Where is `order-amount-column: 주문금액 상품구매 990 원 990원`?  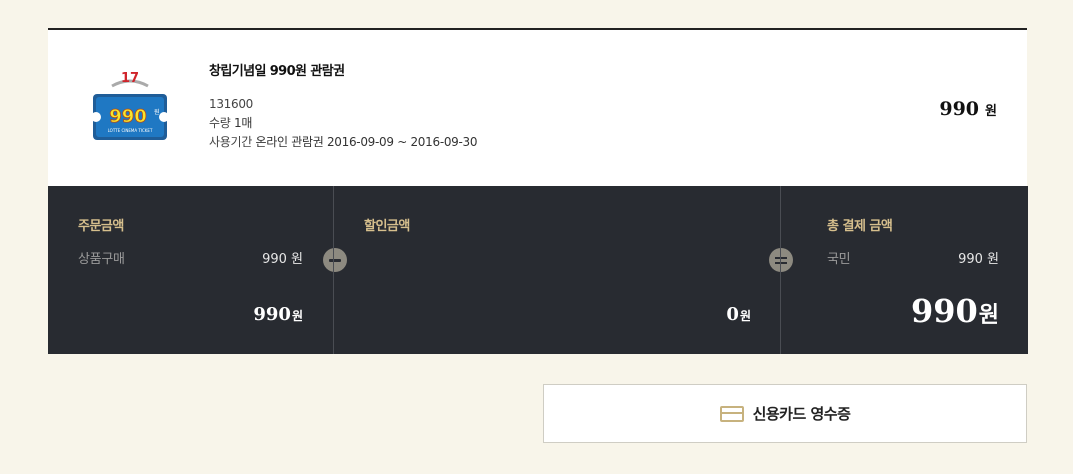 order-amount-column: 주문금액 상품구매 990 원 990원 is located at coordinates (190, 270).